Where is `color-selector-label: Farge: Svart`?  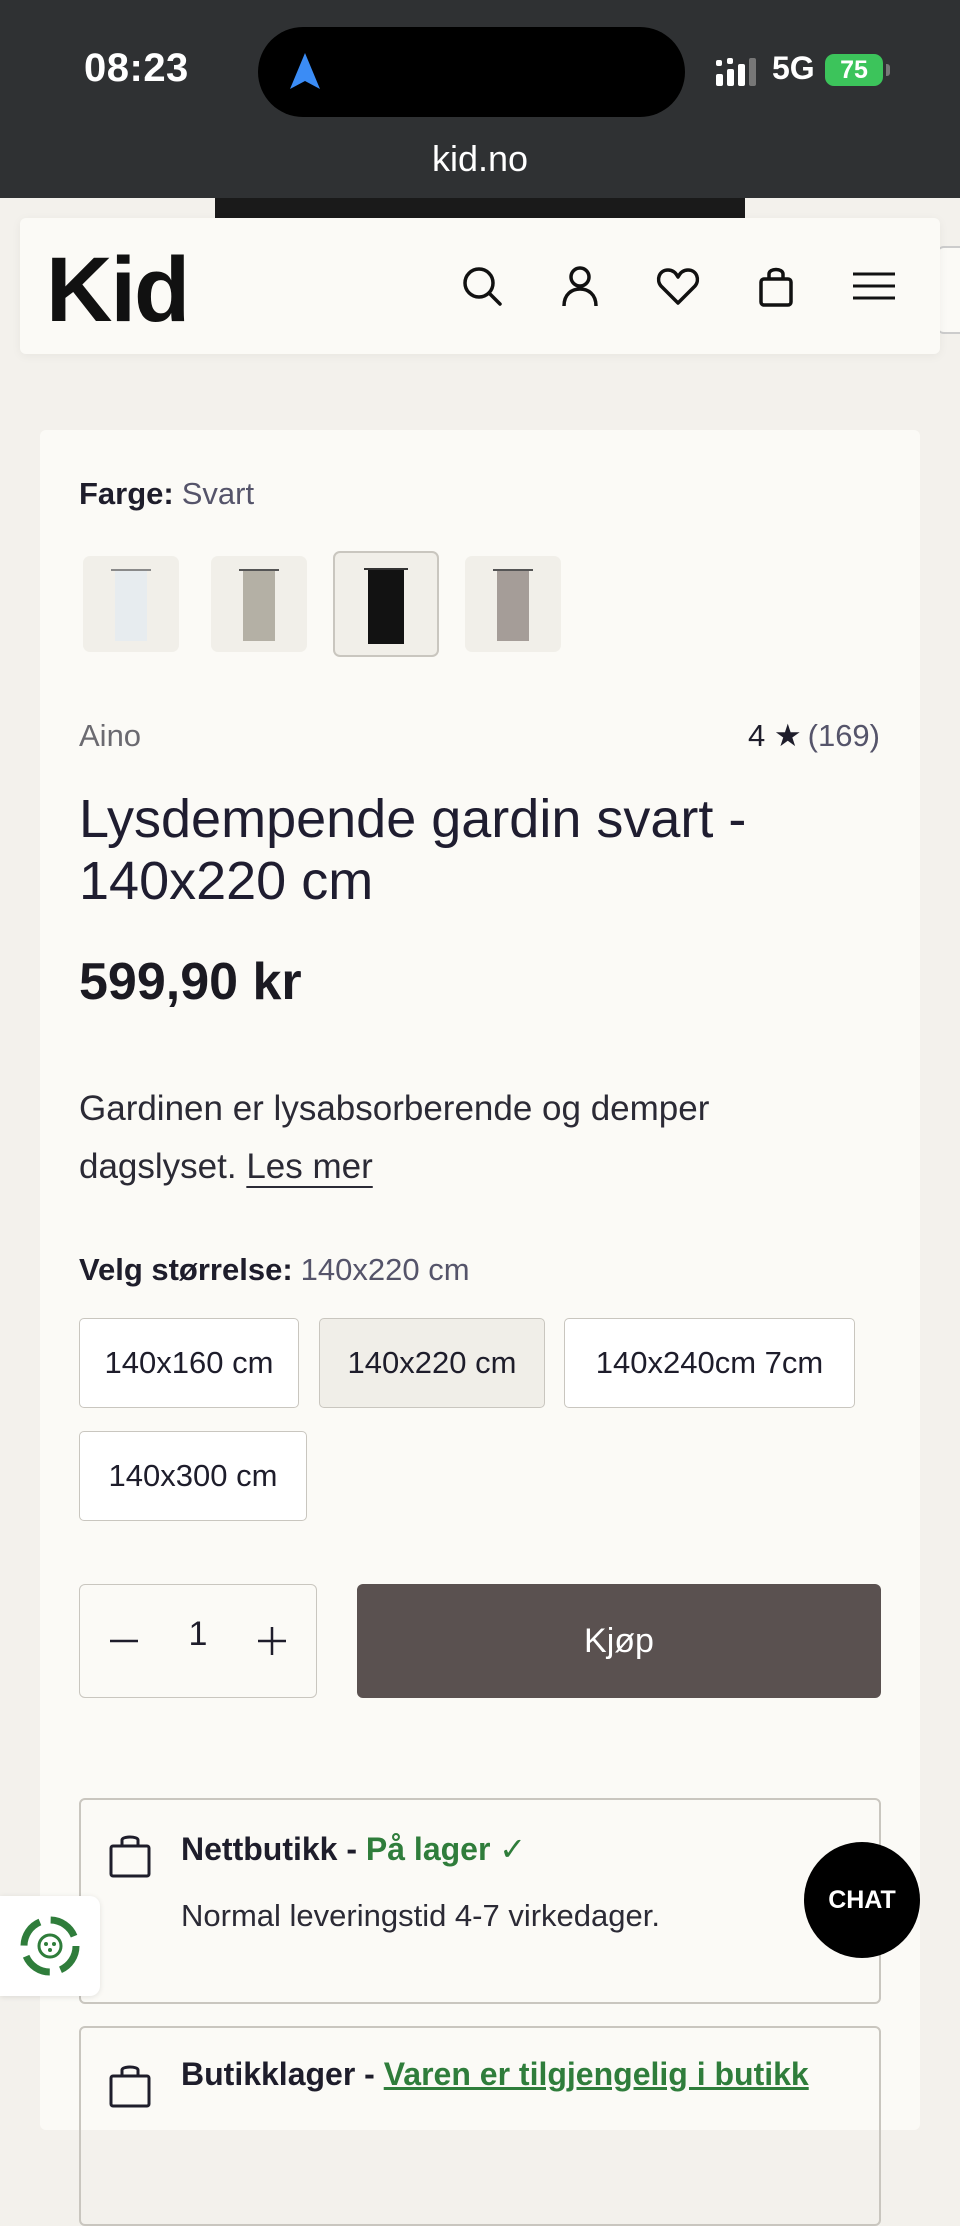
color-selector-label: Farge: Svart is located at coordinates (166, 494).